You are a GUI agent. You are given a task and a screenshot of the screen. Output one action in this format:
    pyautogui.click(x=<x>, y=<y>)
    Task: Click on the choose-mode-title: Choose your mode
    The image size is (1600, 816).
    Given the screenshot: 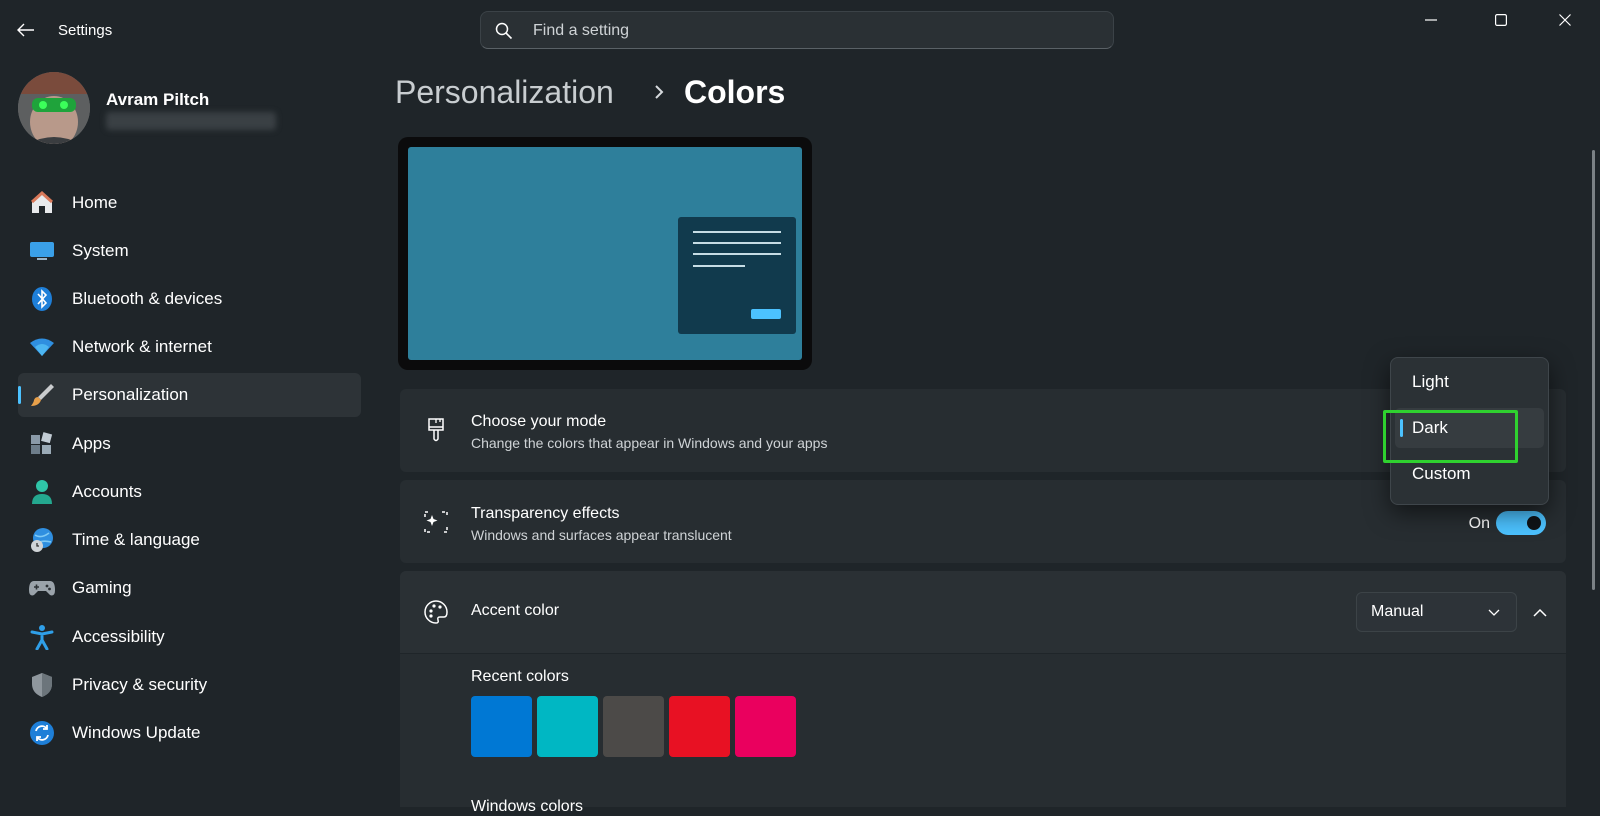 What is the action you would take?
    pyautogui.click(x=539, y=421)
    